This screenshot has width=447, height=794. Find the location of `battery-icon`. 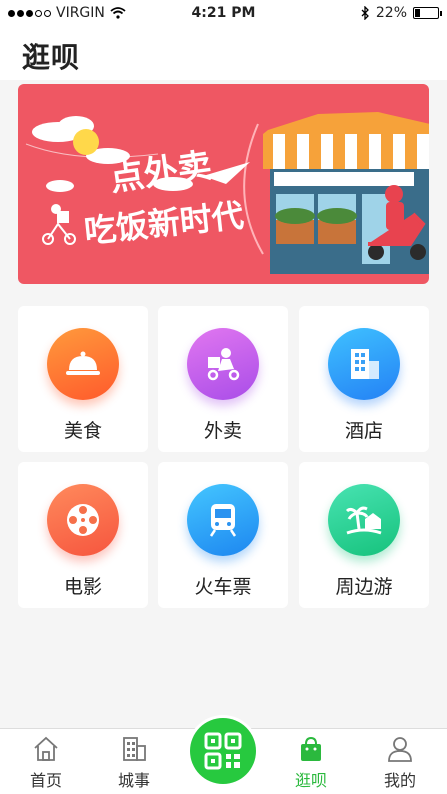

battery-icon is located at coordinates (427, 13).